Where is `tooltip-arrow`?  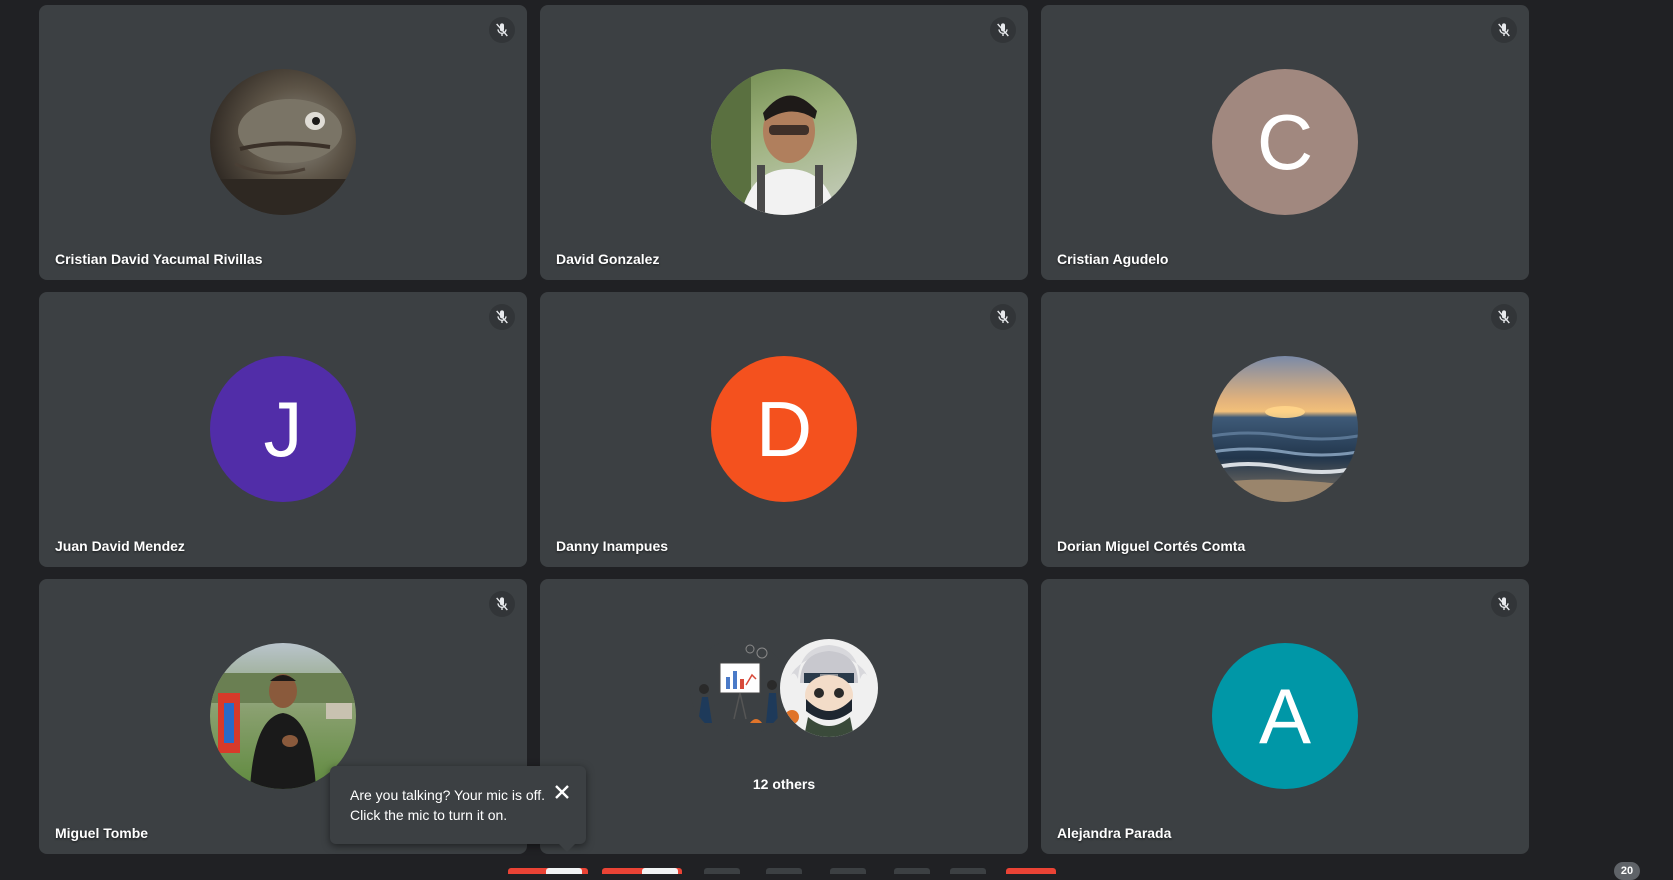 tooltip-arrow is located at coordinates (567, 847).